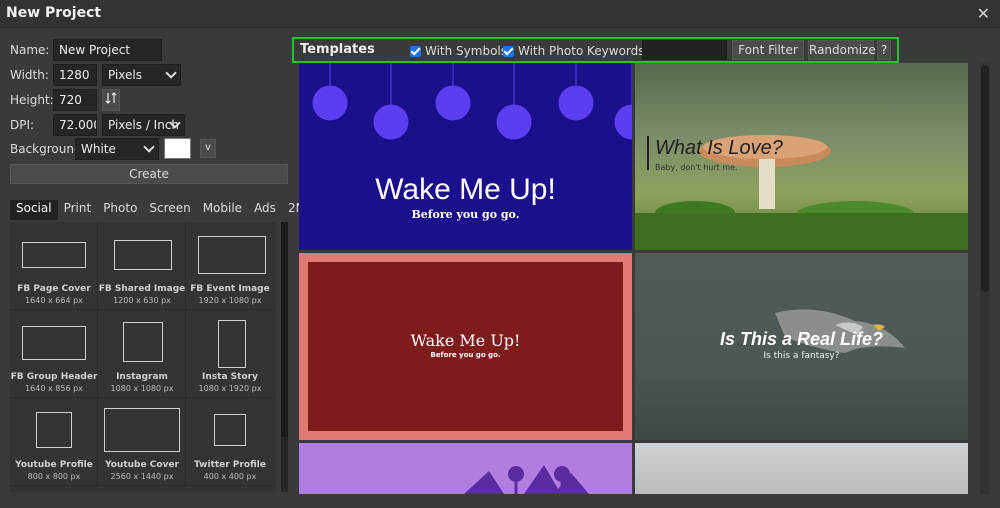 This screenshot has height=508, width=1000. I want to click on width-label: Width:, so click(29, 75).